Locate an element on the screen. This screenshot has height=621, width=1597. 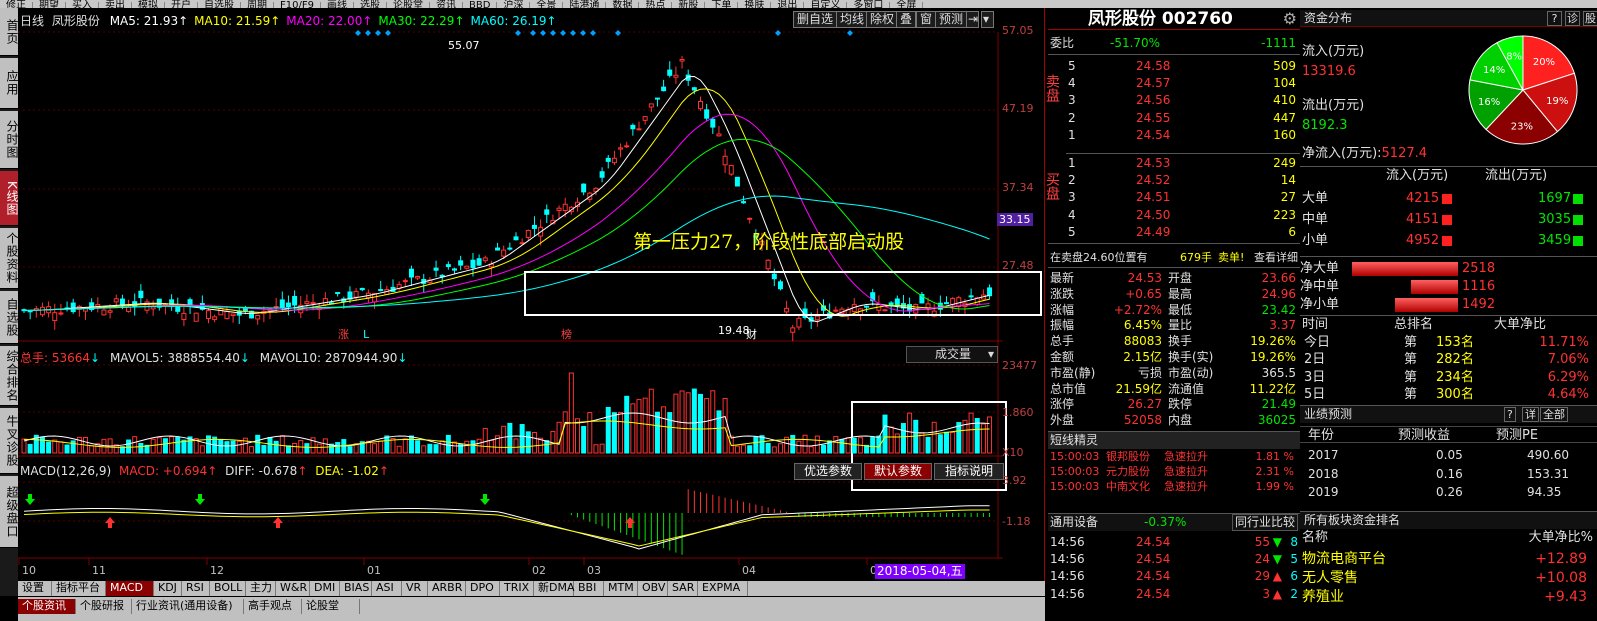
indicator-tab: VR is located at coordinates (415, 588).